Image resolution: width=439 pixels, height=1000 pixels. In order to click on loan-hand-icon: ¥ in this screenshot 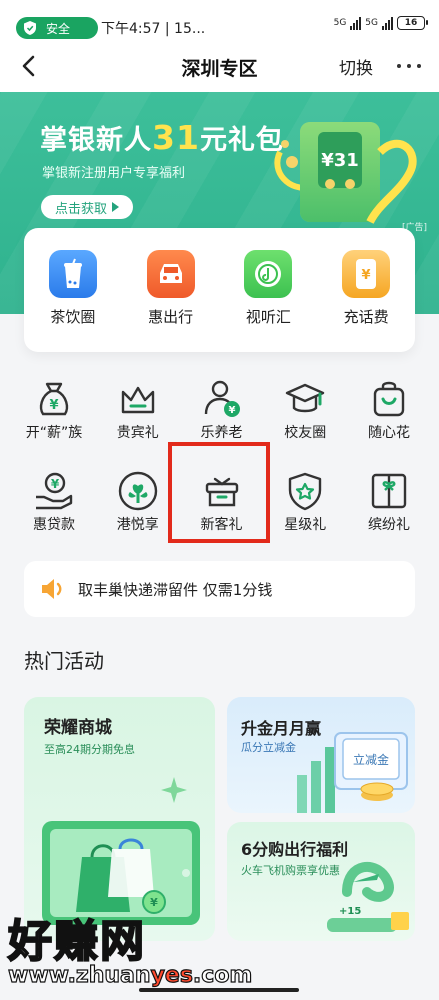, I will do `click(54, 491)`.